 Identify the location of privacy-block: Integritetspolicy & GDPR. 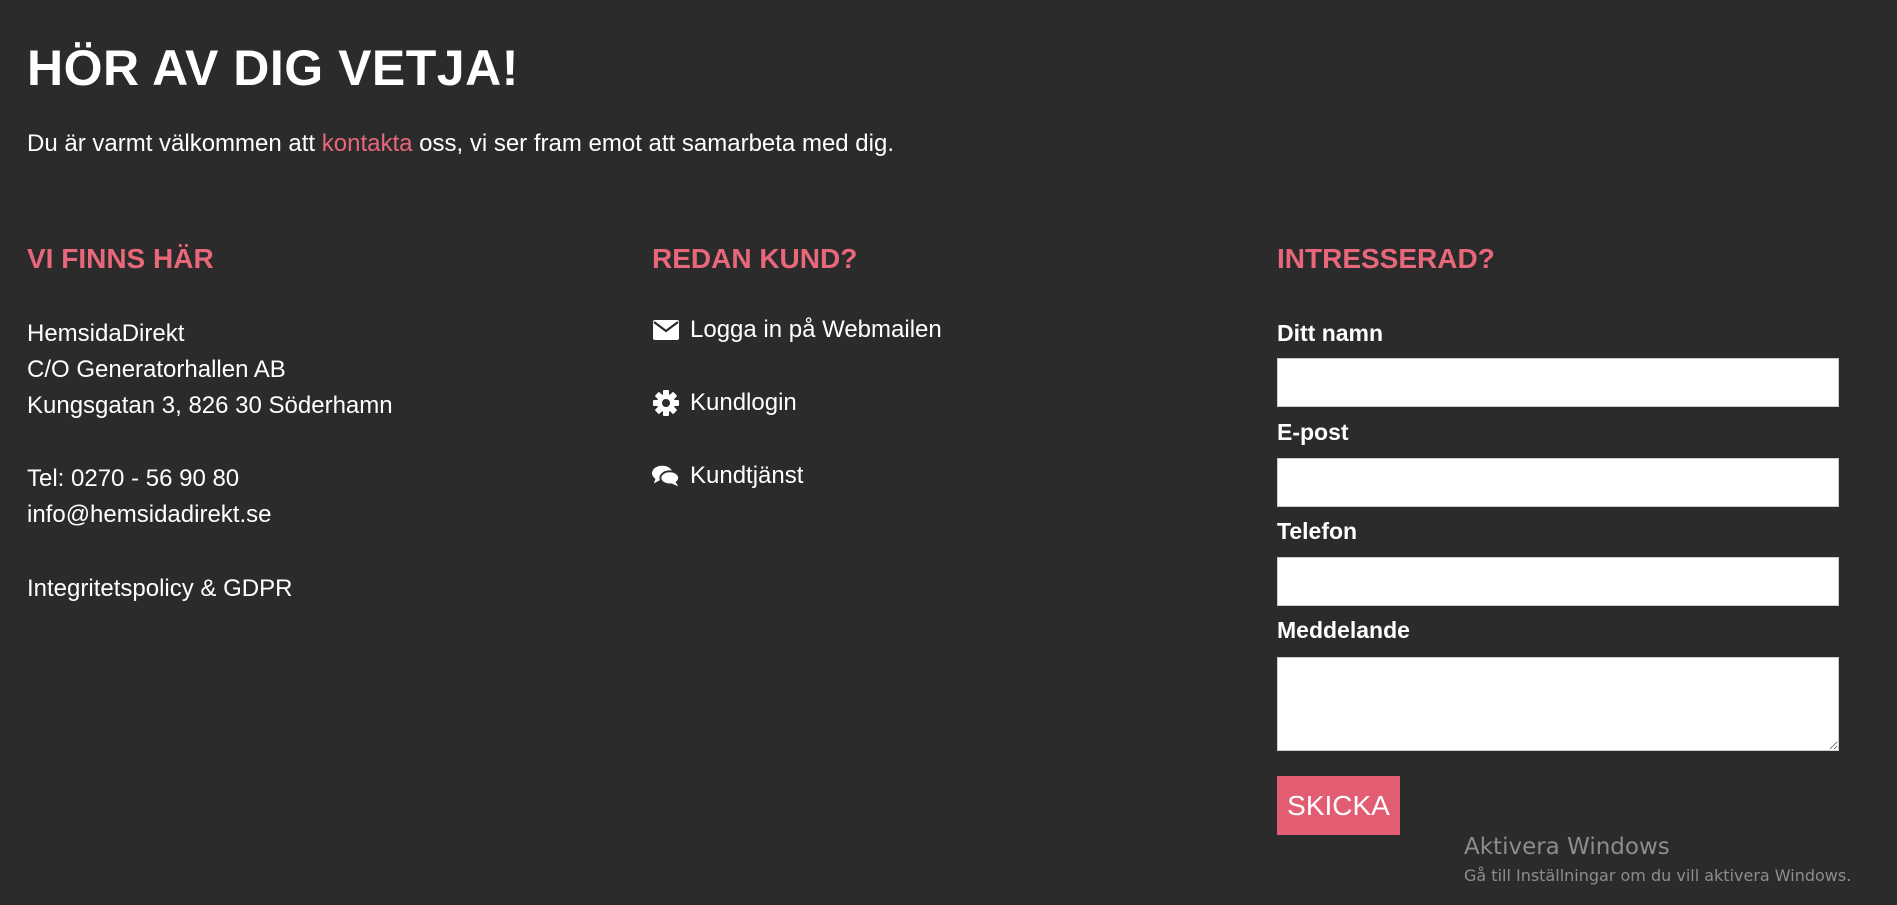
(159, 589).